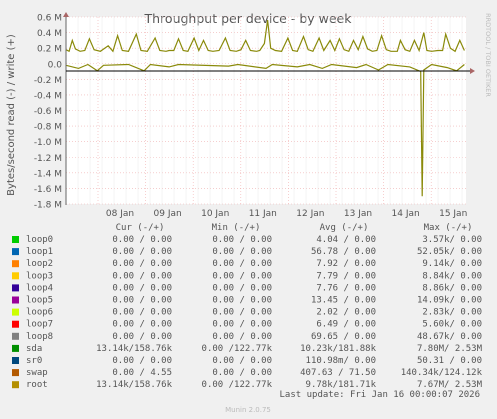 This screenshot has width=497, height=419. What do you see at coordinates (37, 373) in the screenshot?
I see `legend-name-swap: swap` at bounding box center [37, 373].